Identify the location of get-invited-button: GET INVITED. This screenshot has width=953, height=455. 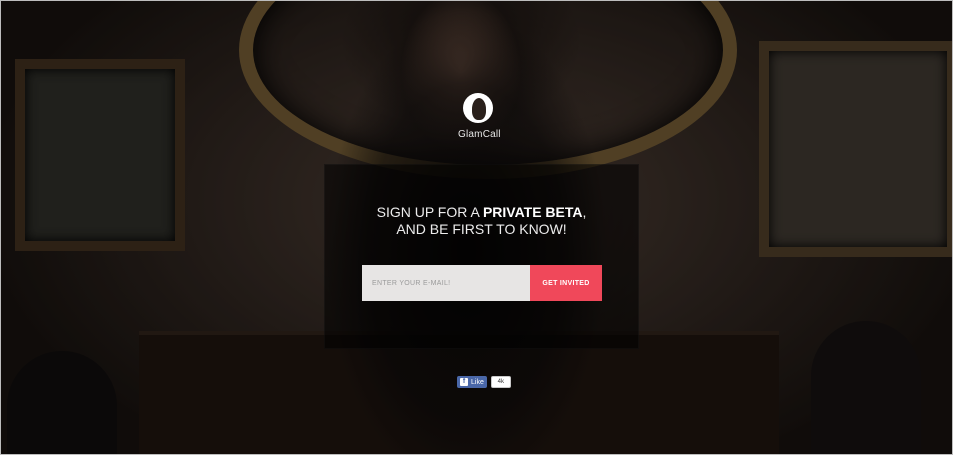
(566, 283).